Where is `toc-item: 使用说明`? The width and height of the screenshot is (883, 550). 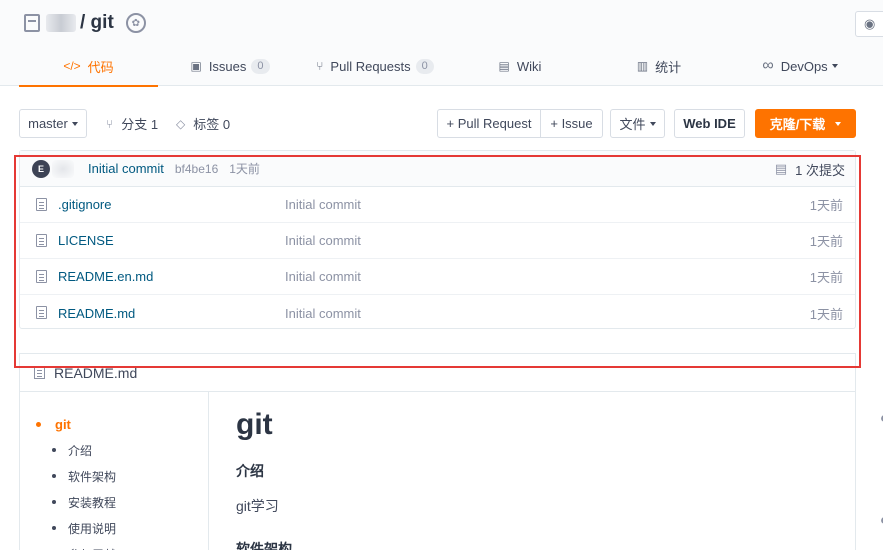
toc-item: 使用说明 is located at coordinates (114, 528).